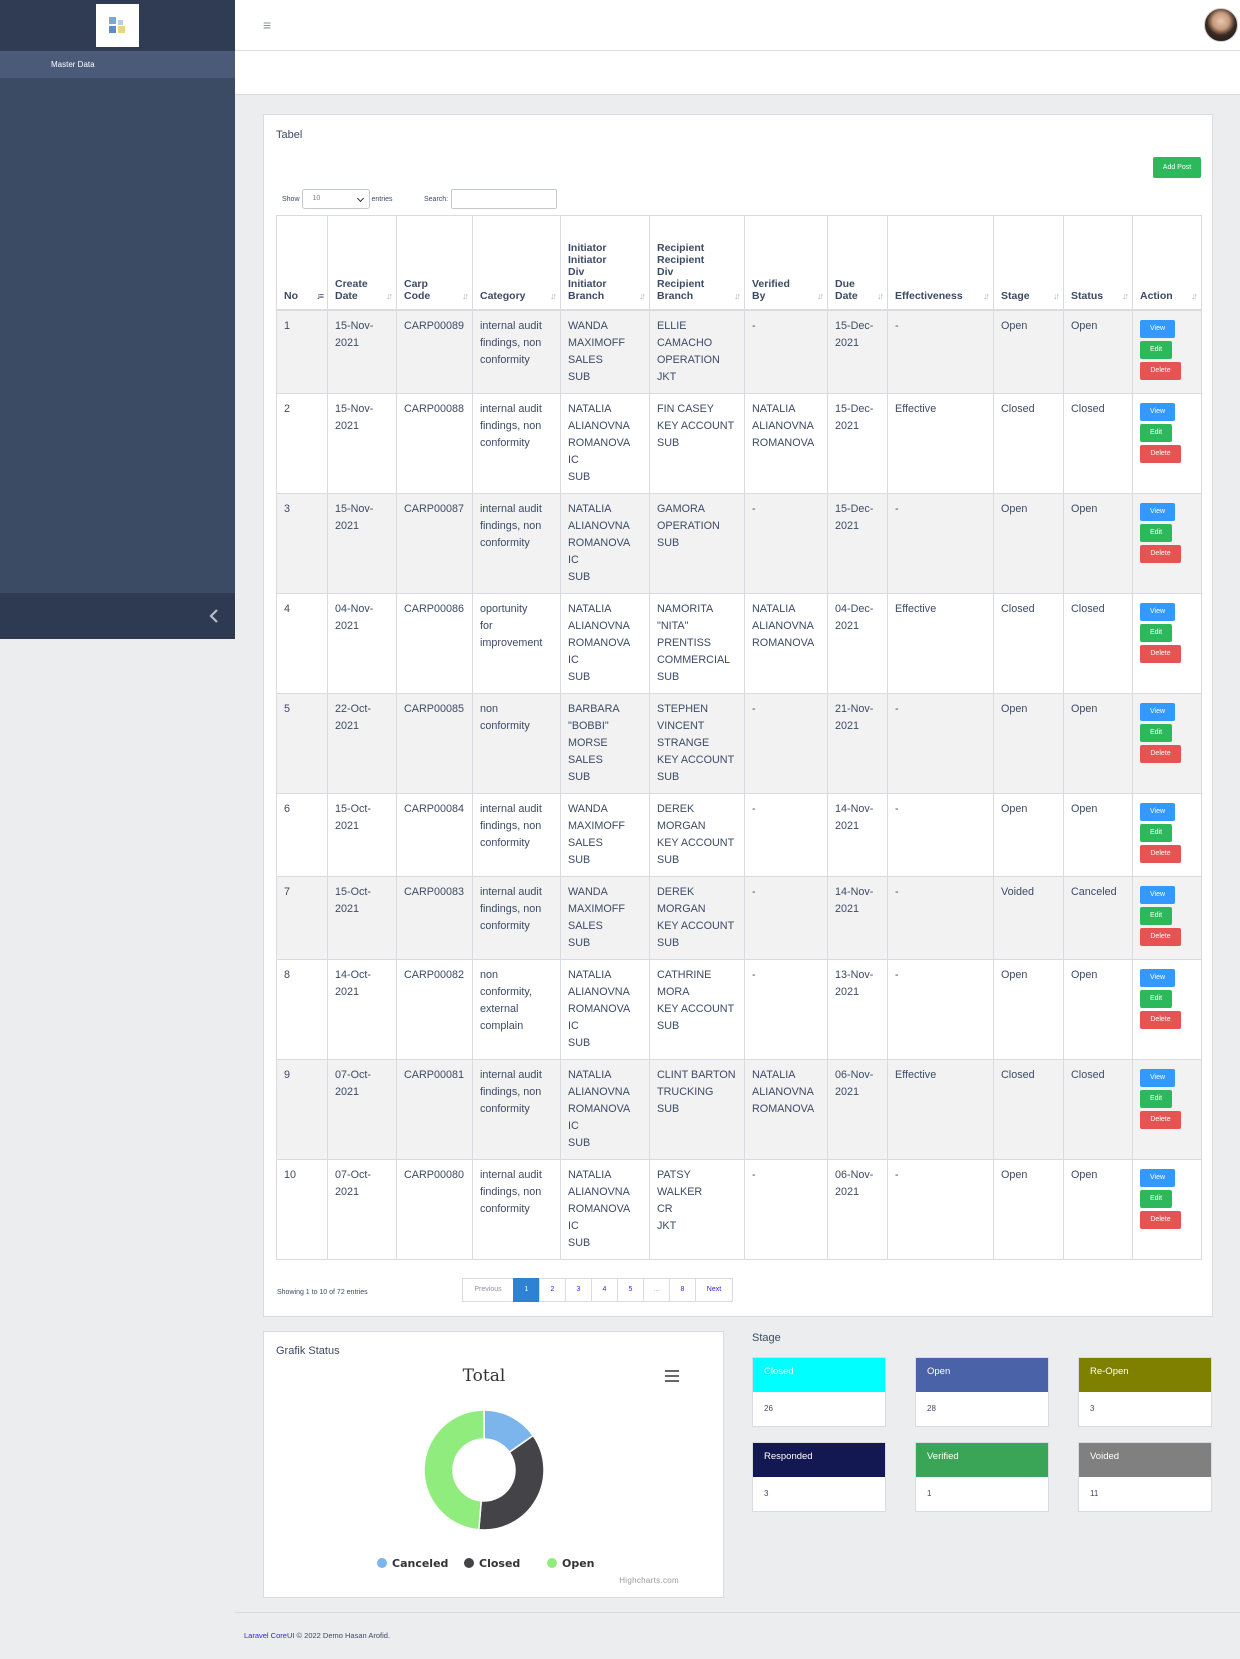  What do you see at coordinates (857, 643) in the screenshot?
I see `cell-due: 04-Dec- 2021` at bounding box center [857, 643].